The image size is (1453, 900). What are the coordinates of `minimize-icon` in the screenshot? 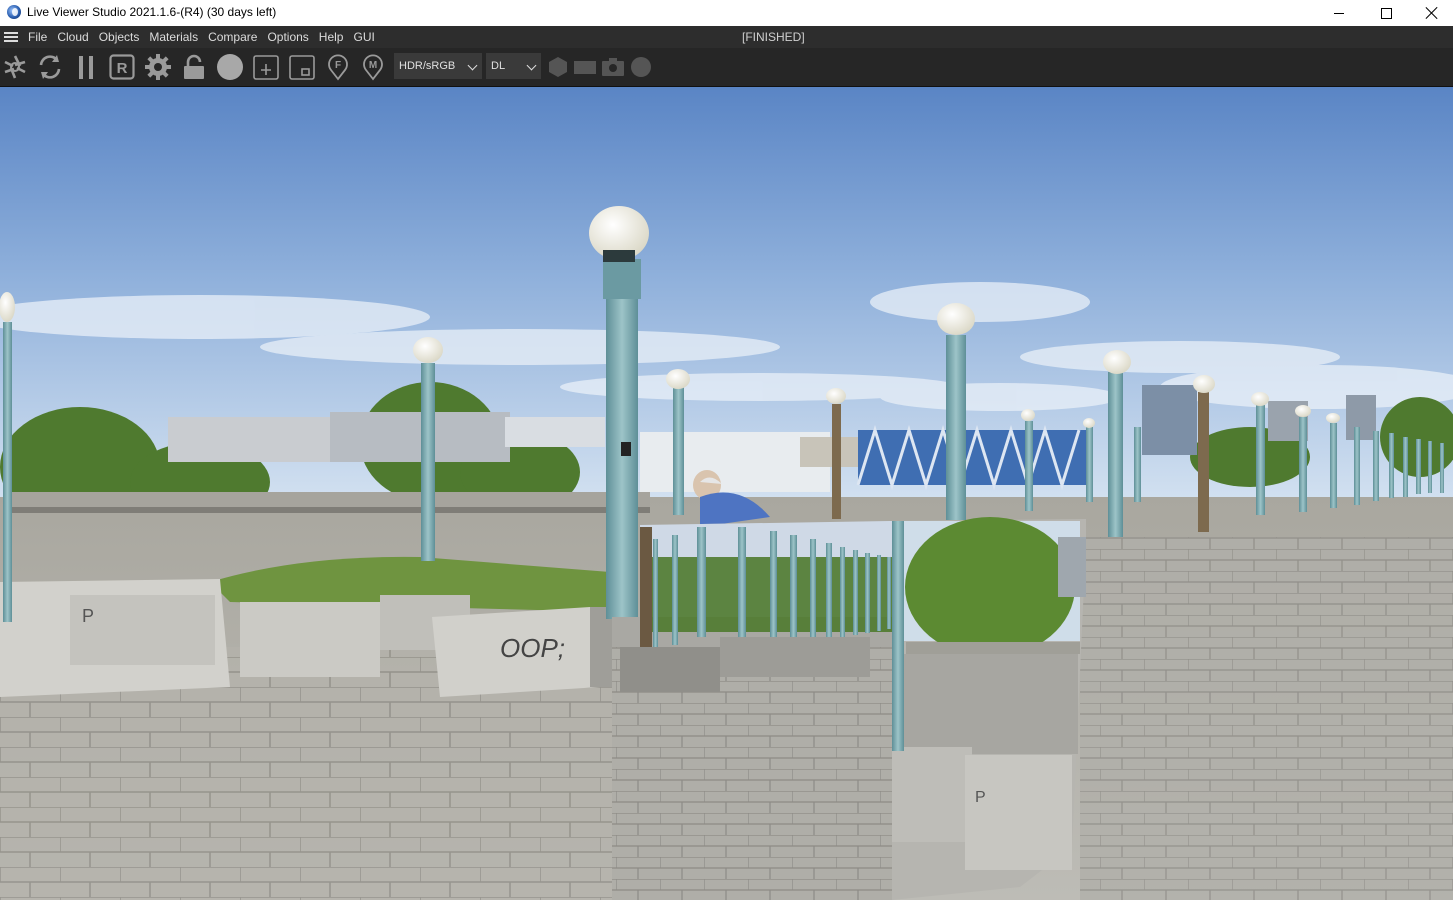 It's located at (1339, 13).